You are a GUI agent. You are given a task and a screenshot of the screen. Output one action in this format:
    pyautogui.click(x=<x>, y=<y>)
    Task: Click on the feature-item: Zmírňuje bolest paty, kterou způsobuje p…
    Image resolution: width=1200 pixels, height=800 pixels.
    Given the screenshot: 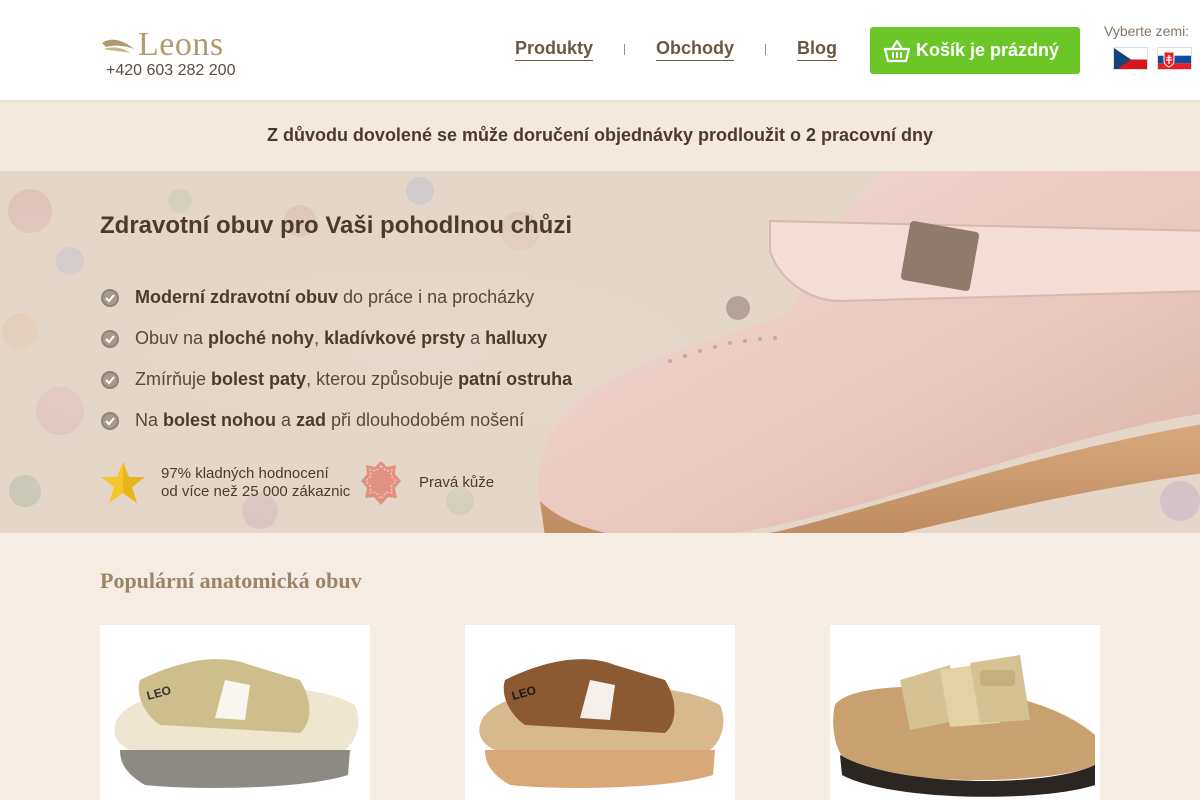 What is the action you would take?
    pyautogui.click(x=336, y=379)
    